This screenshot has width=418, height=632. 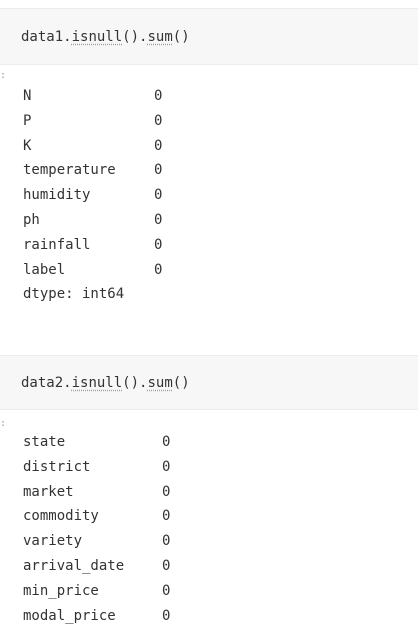 What do you see at coordinates (57, 244) in the screenshot?
I see `column-name: rainfall` at bounding box center [57, 244].